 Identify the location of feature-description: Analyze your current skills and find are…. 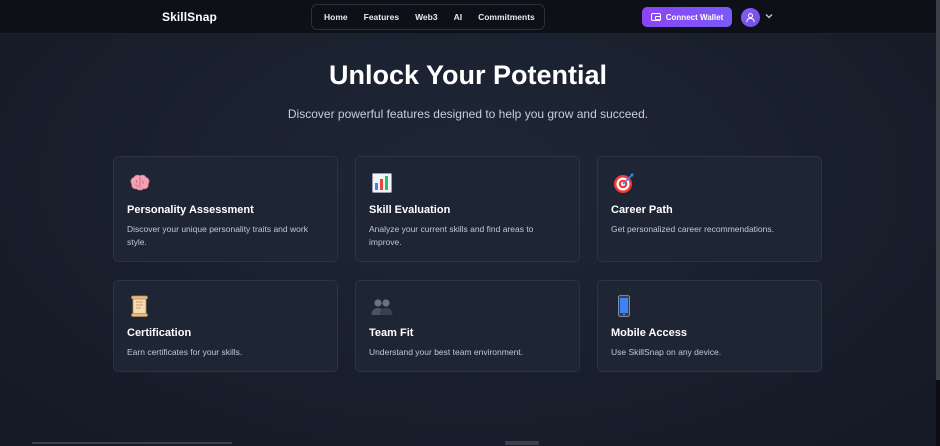
(451, 235).